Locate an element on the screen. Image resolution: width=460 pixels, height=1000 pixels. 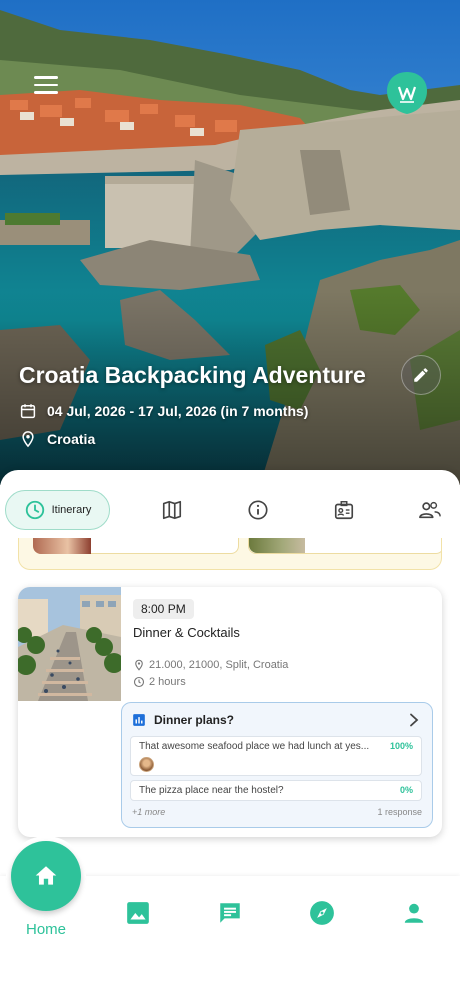
poll-option-percent: 100% is located at coordinates (401, 746).